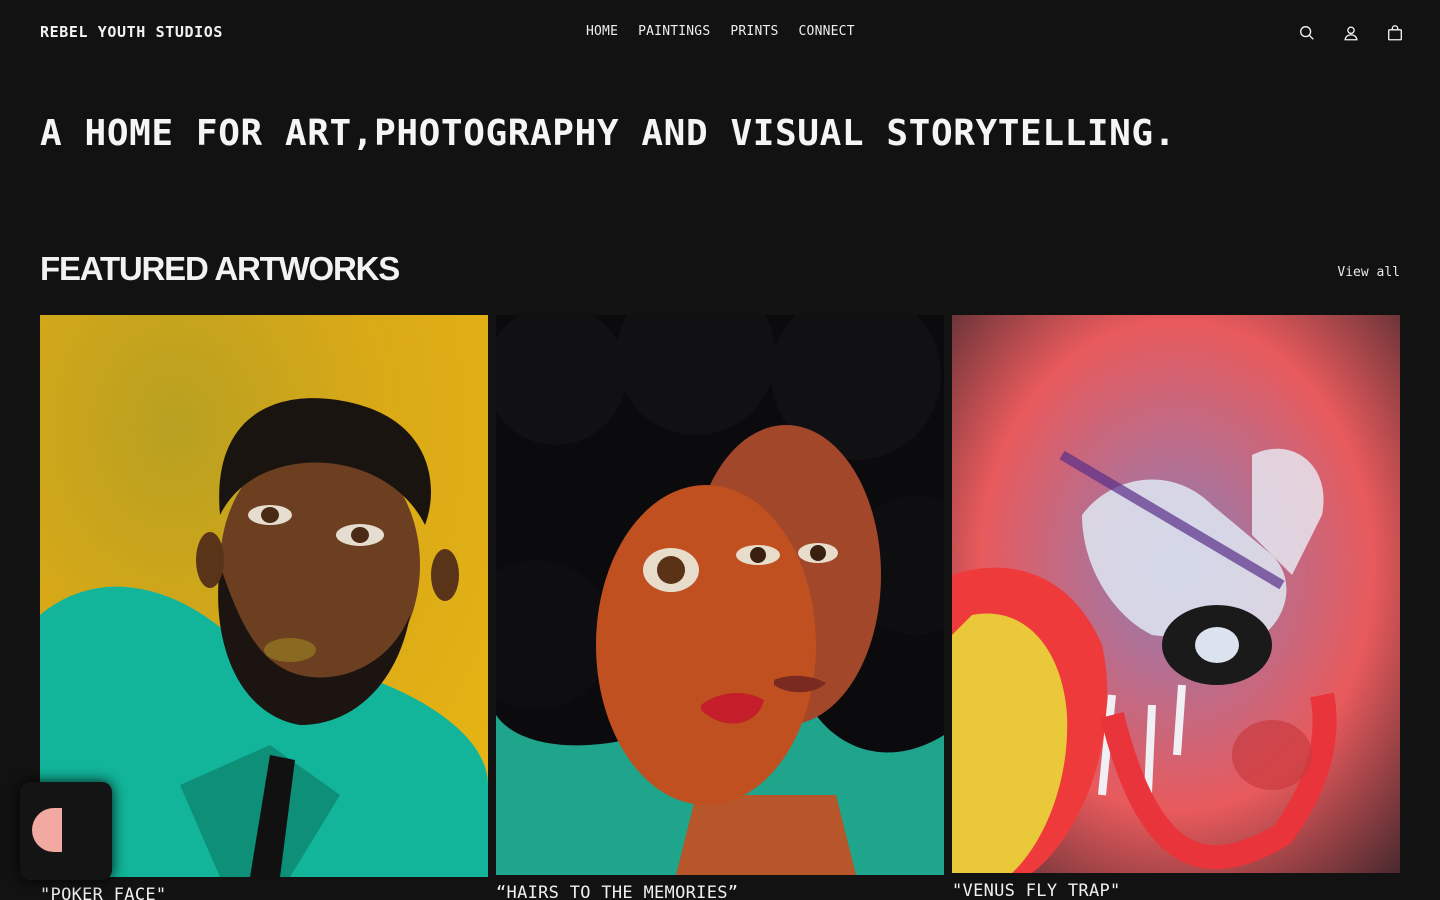 The width and height of the screenshot is (1440, 900). I want to click on nav-home: HOME, so click(602, 31).